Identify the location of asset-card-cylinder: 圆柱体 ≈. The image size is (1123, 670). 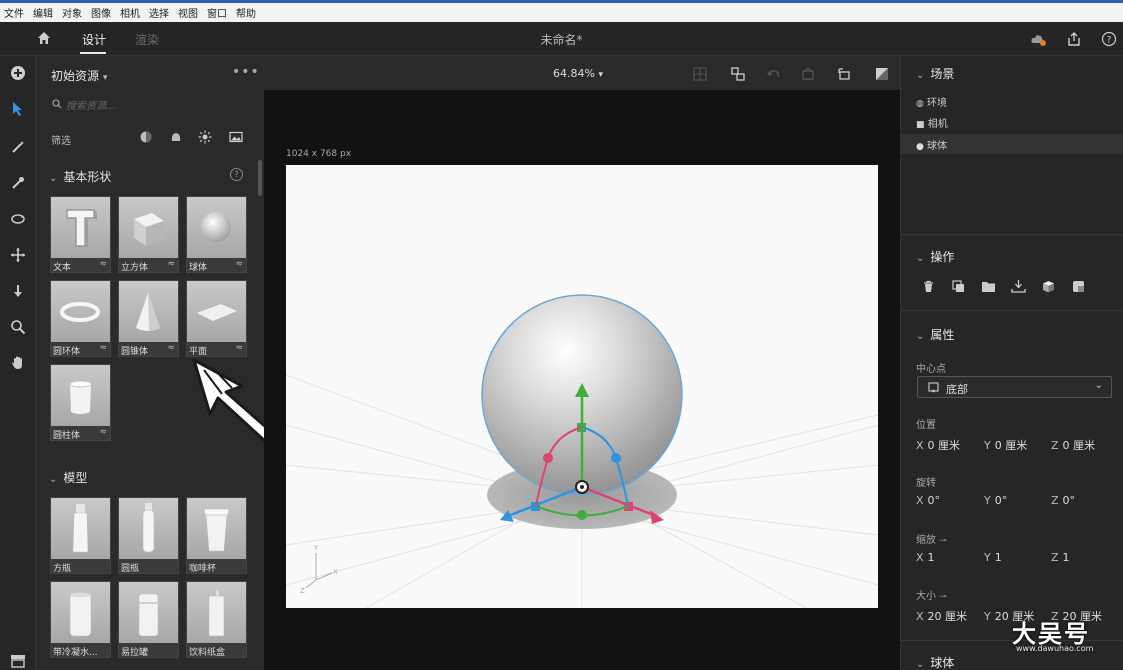
(80, 402).